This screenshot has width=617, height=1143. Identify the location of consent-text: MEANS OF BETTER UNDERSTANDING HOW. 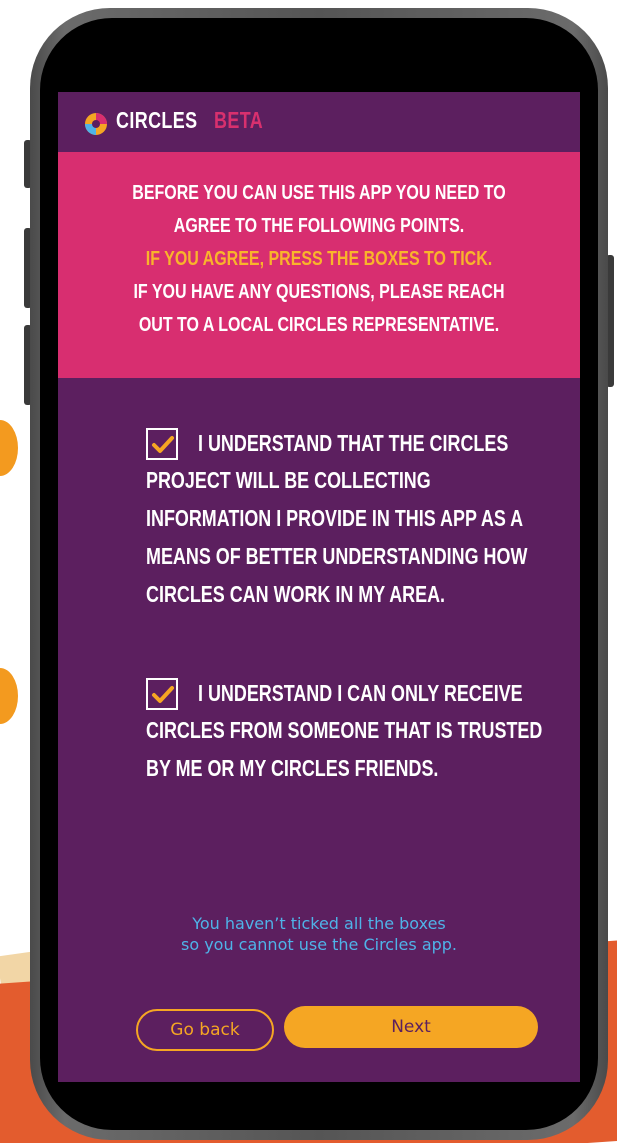
(337, 556).